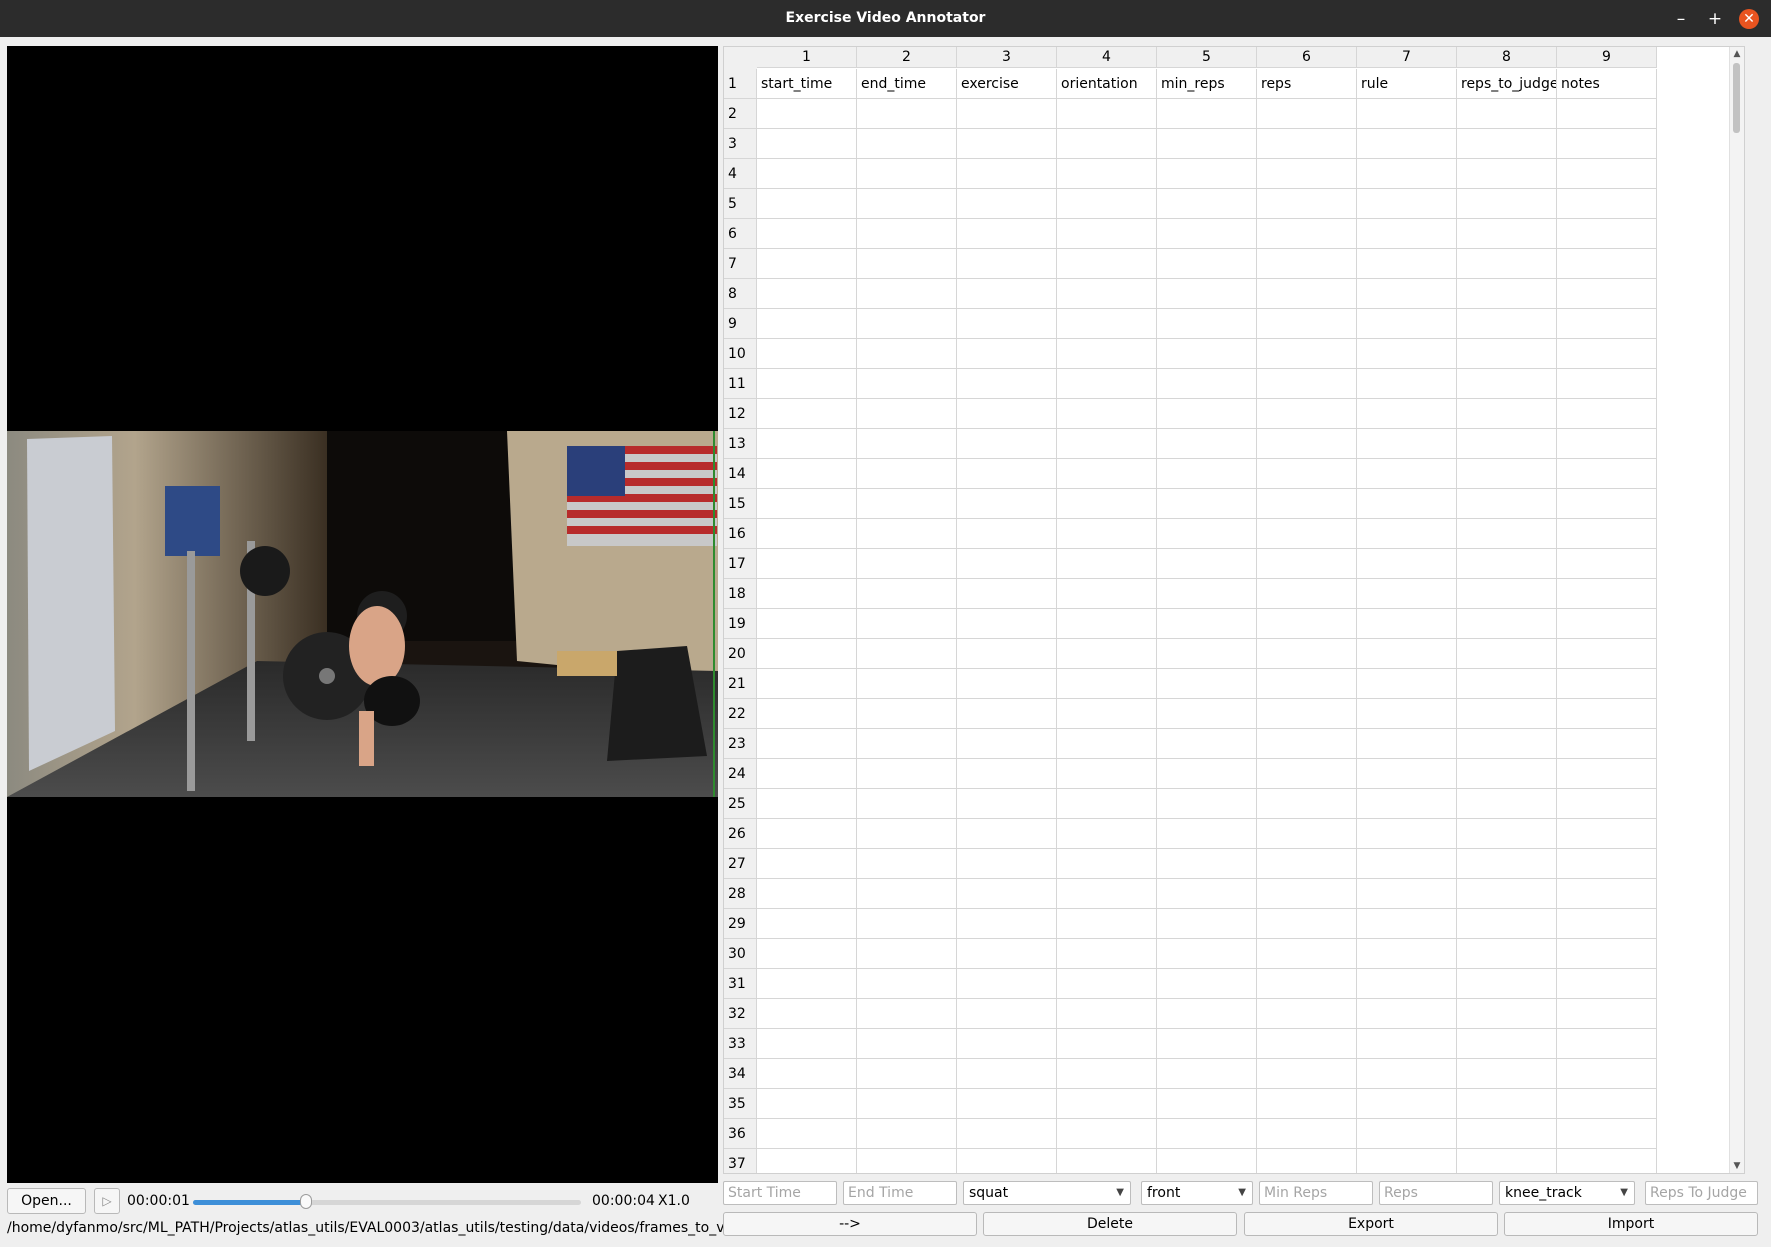 The image size is (1771, 1247). What do you see at coordinates (1110, 1224) in the screenshot?
I see `delete-button: Delete` at bounding box center [1110, 1224].